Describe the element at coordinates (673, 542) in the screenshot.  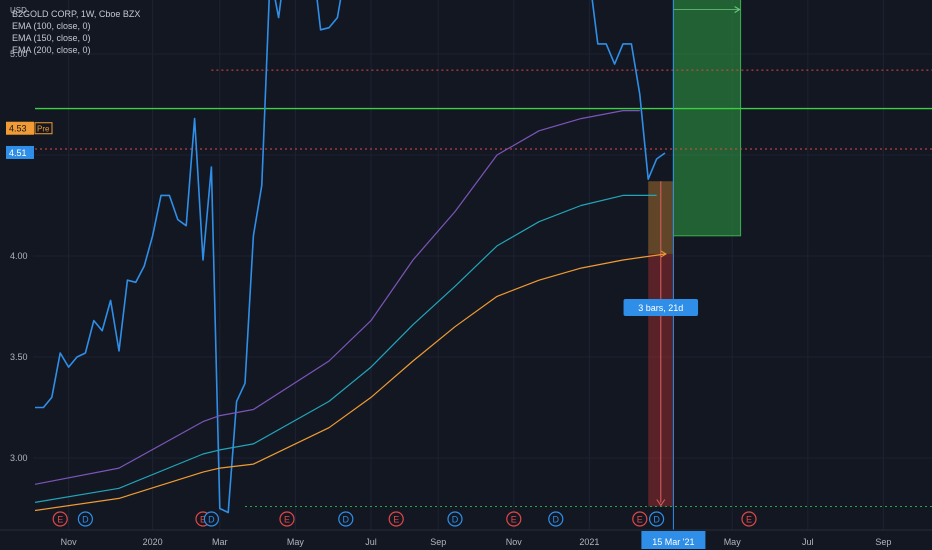
I see `cursor-date-label: 15 Mar '21` at that location.